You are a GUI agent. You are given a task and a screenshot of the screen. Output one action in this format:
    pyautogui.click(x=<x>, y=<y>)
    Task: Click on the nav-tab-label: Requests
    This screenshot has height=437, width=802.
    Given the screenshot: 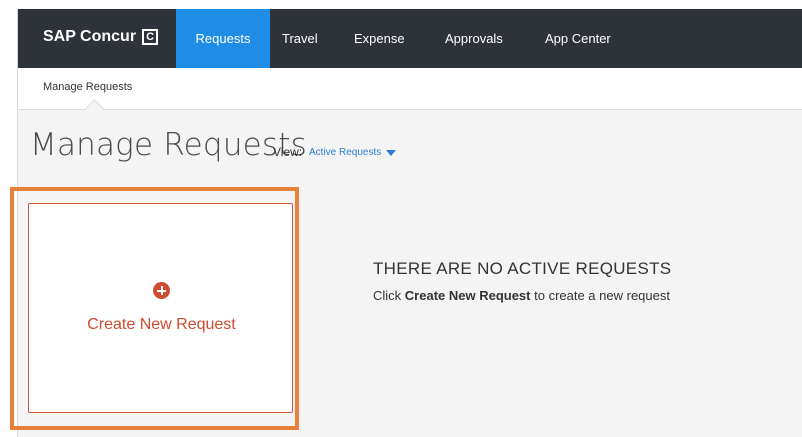 What is the action you would take?
    pyautogui.click(x=223, y=38)
    